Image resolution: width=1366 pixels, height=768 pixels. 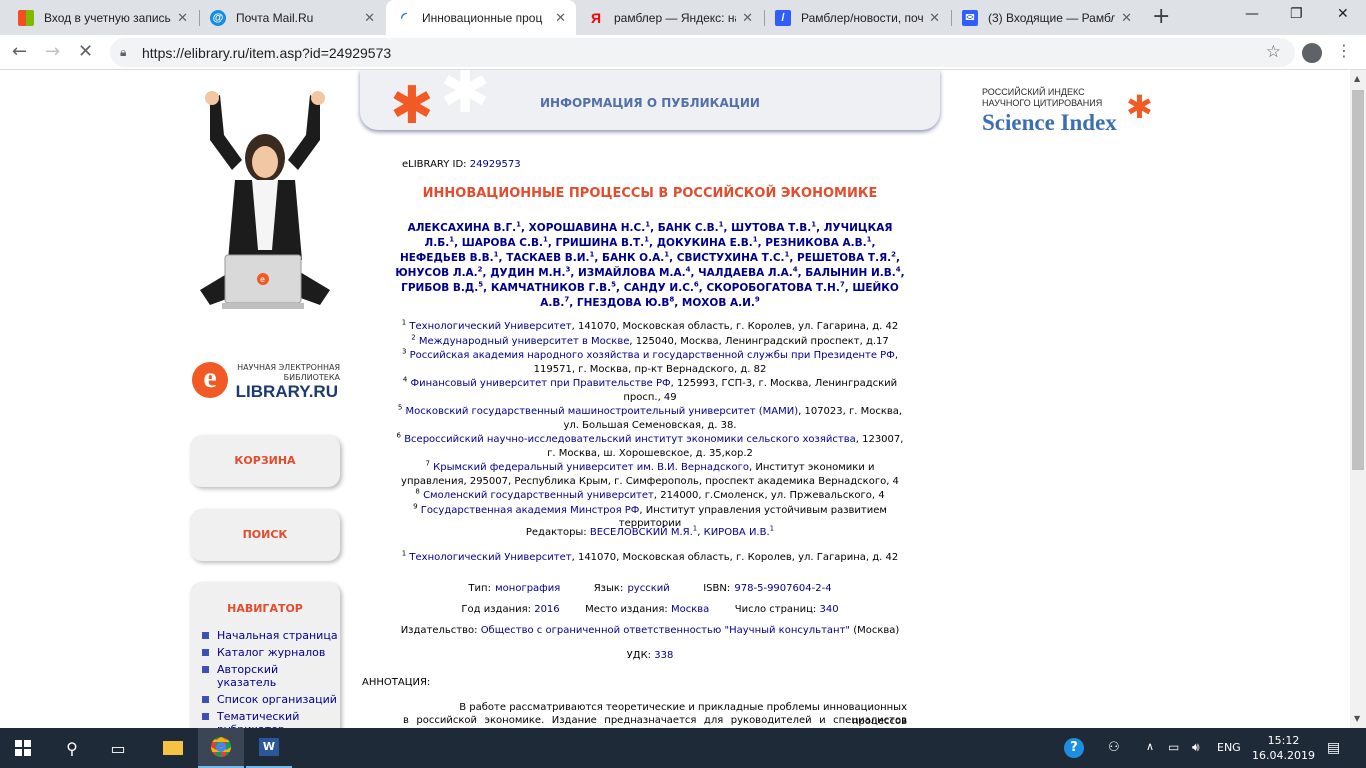 I want to click on id-label: eLIBRARY ID:, so click(x=434, y=164).